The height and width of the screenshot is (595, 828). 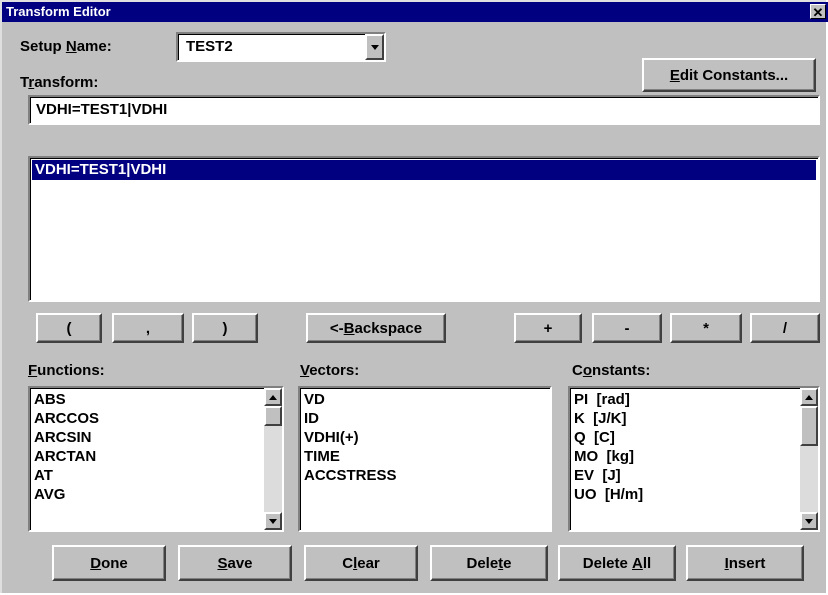 I want to click on functions-label: Functions:, so click(x=66, y=370).